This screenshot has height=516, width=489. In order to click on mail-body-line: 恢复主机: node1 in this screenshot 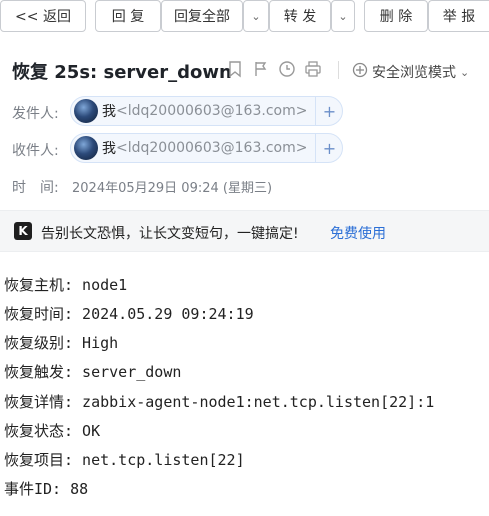, I will do `click(66, 285)`.